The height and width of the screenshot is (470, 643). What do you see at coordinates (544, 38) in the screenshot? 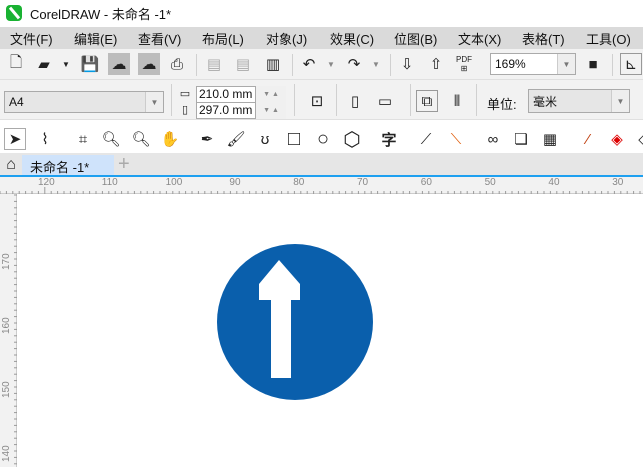
I see `menu-table: 表格(T)` at bounding box center [544, 38].